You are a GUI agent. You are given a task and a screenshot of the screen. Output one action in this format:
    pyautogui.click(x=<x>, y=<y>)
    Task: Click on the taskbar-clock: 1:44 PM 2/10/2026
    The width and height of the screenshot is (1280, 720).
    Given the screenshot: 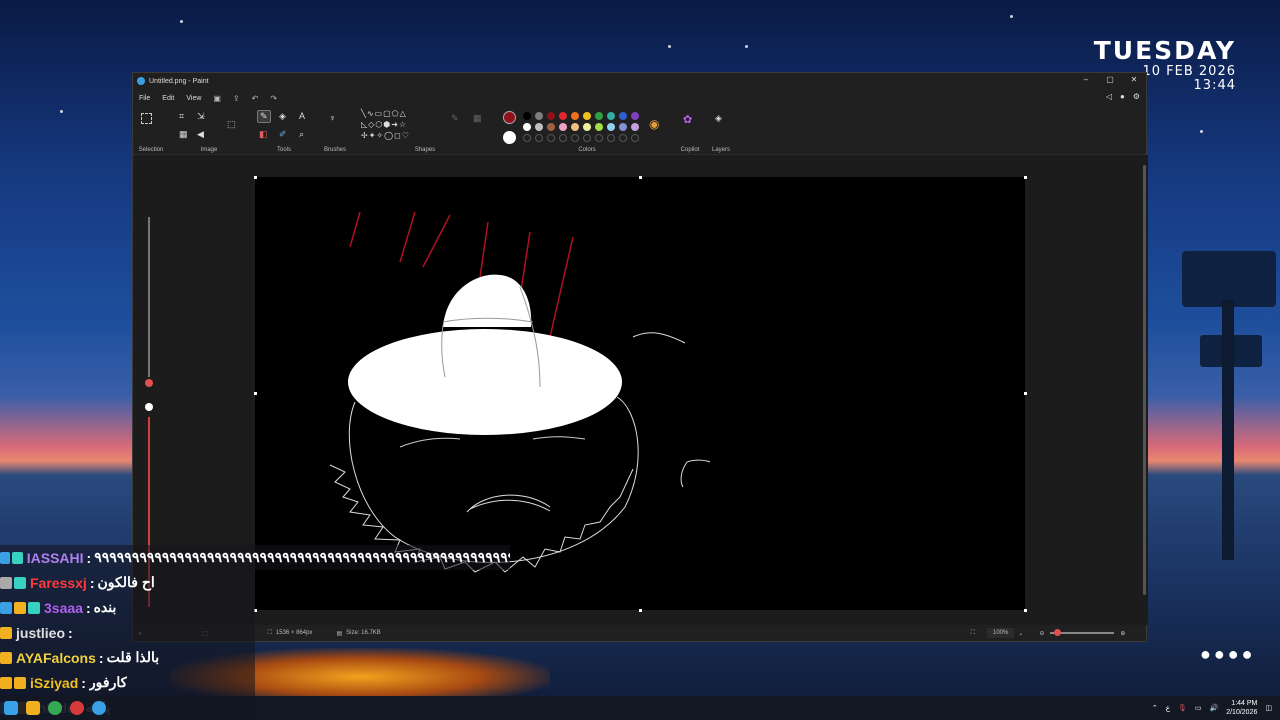 What is the action you would take?
    pyautogui.click(x=1241, y=708)
    